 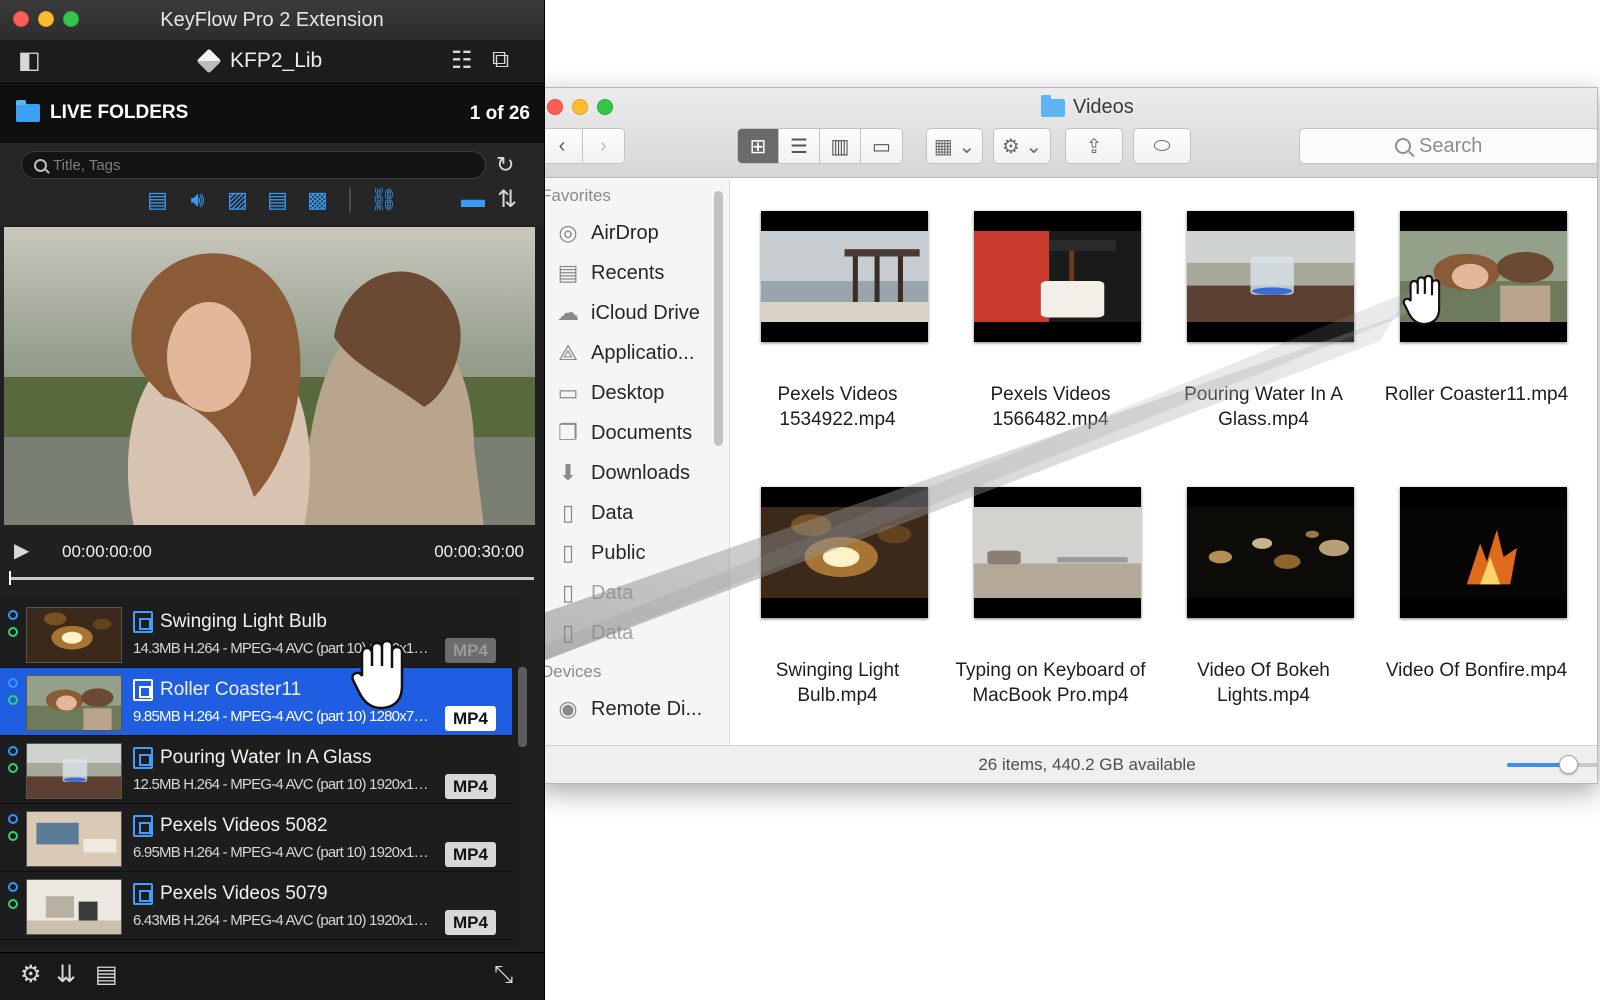 I want to click on current-timecode: 00:00:00:00, so click(x=107, y=551).